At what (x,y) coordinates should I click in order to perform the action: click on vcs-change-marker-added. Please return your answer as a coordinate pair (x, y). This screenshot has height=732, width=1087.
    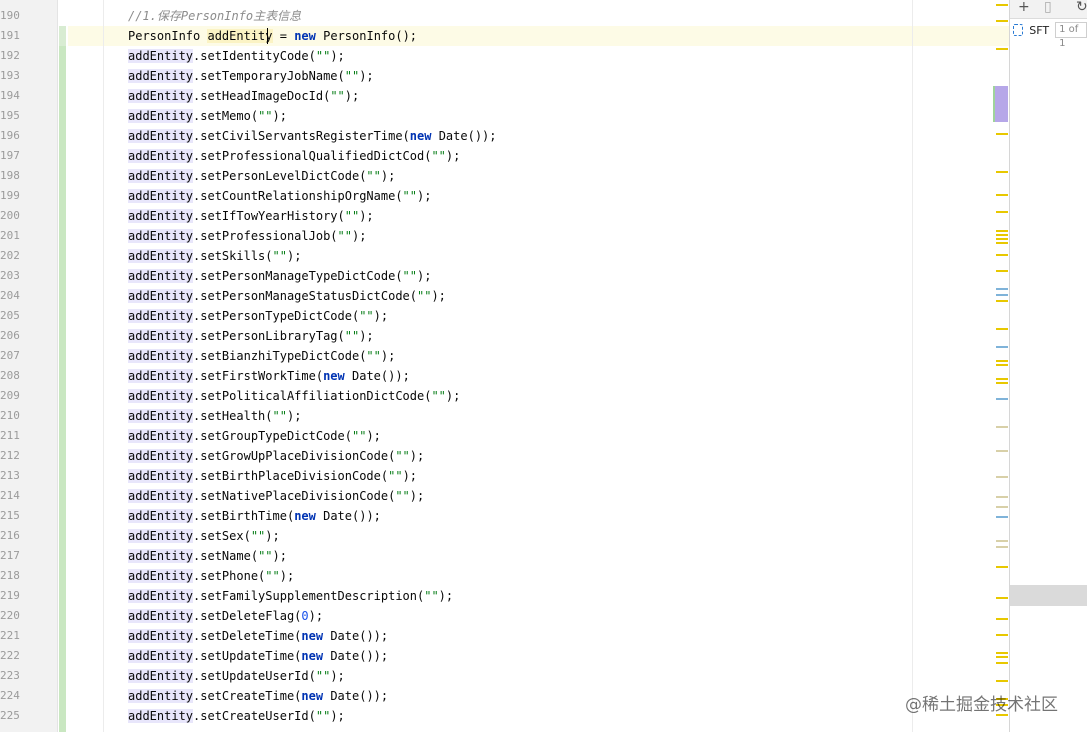
    Looking at the image, I should click on (62, 389).